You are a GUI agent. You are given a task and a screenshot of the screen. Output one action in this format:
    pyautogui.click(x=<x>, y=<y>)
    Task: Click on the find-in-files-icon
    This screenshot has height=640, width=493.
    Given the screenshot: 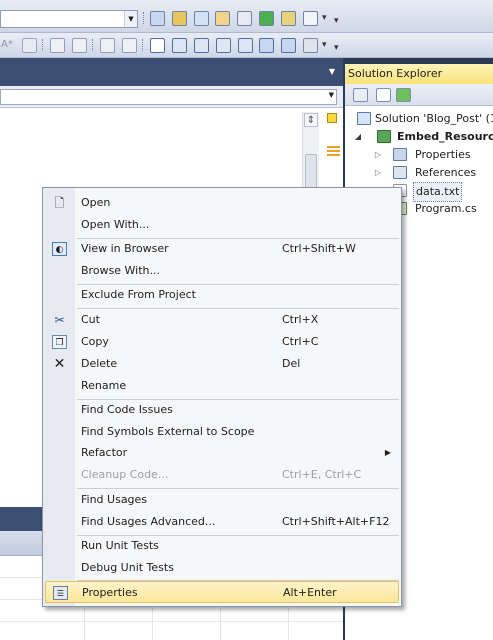 What is the action you would take?
    pyautogui.click(x=157, y=18)
    